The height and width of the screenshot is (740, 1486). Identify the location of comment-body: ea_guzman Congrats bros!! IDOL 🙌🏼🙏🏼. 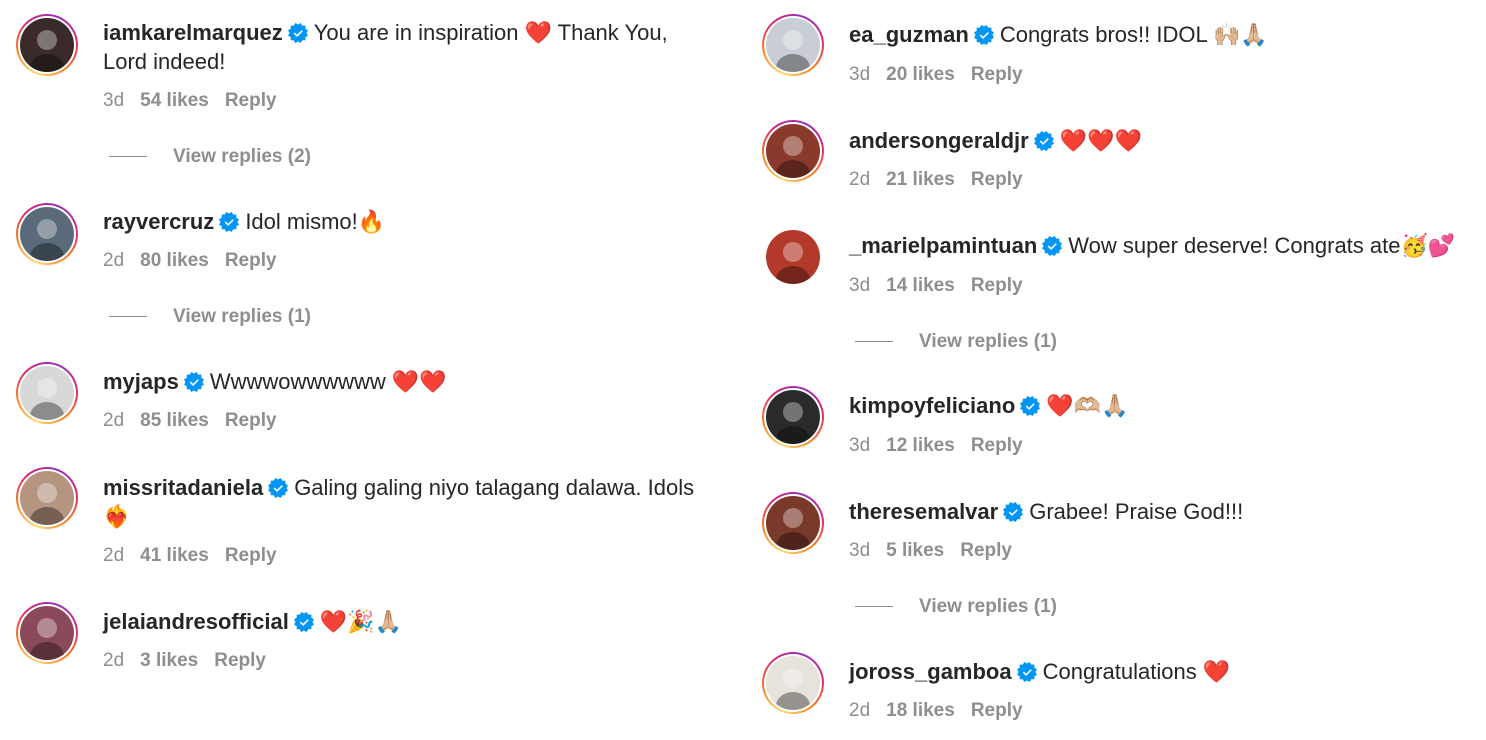
(1159, 34).